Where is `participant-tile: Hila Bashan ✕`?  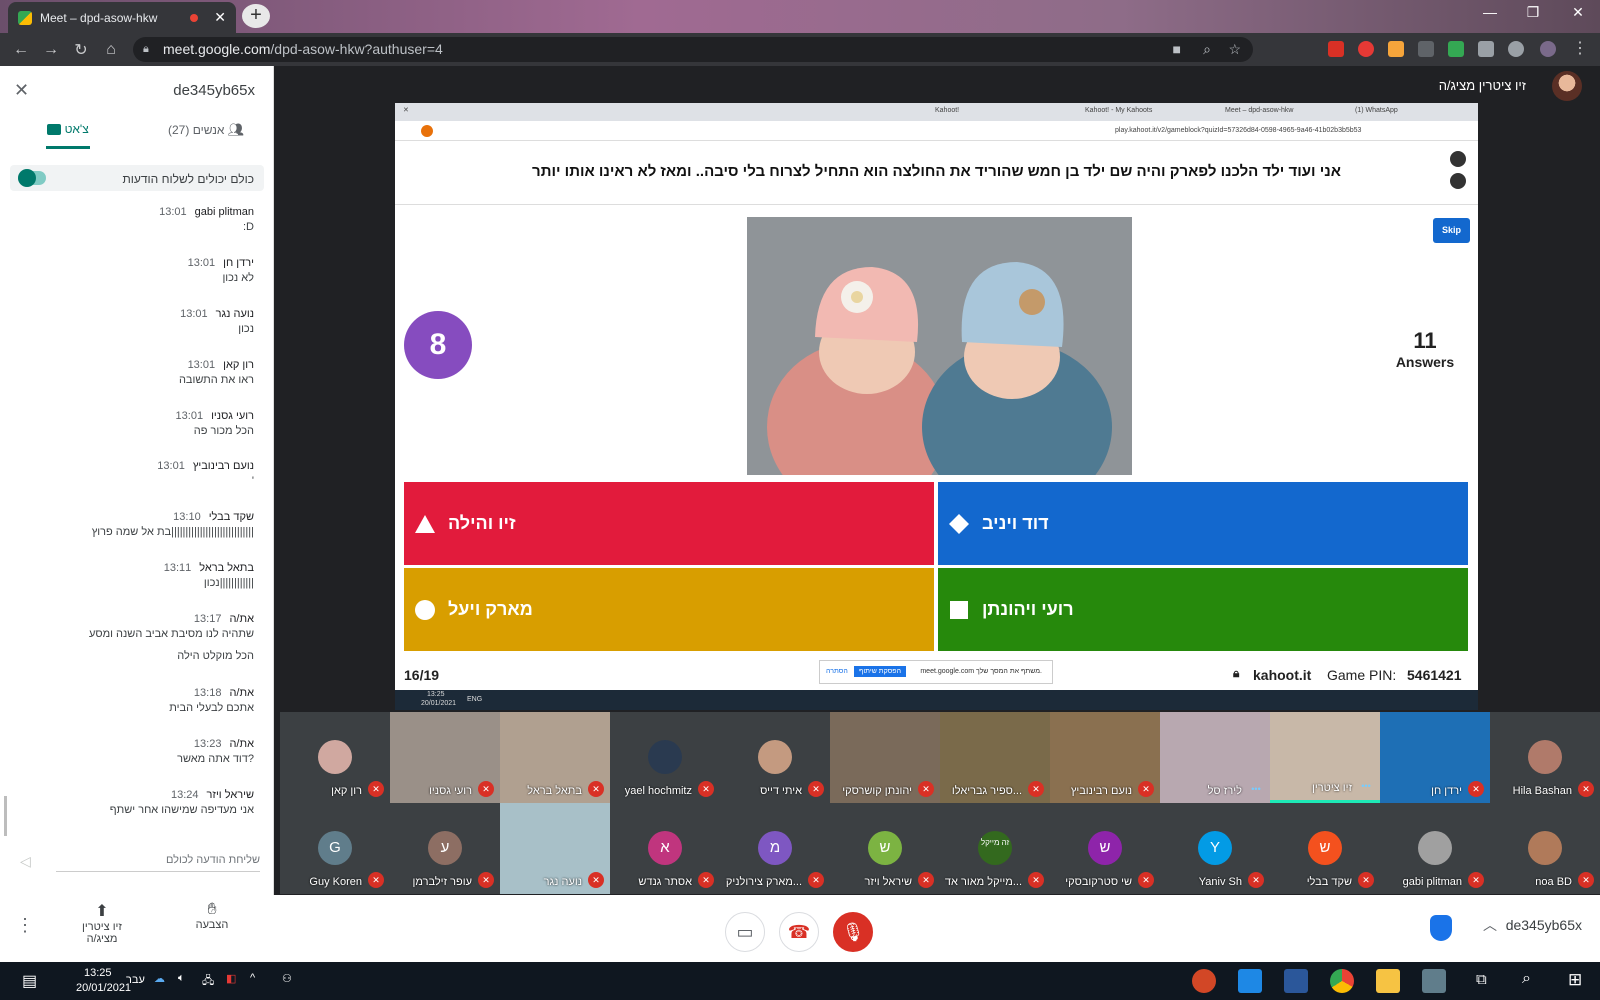 participant-tile: Hila Bashan ✕ is located at coordinates (1545, 757).